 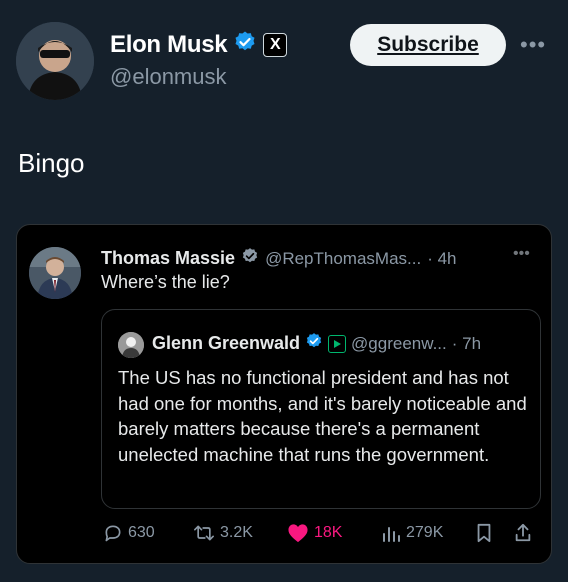 What do you see at coordinates (428, 45) in the screenshot?
I see `subscribe-button: Subscribe` at bounding box center [428, 45].